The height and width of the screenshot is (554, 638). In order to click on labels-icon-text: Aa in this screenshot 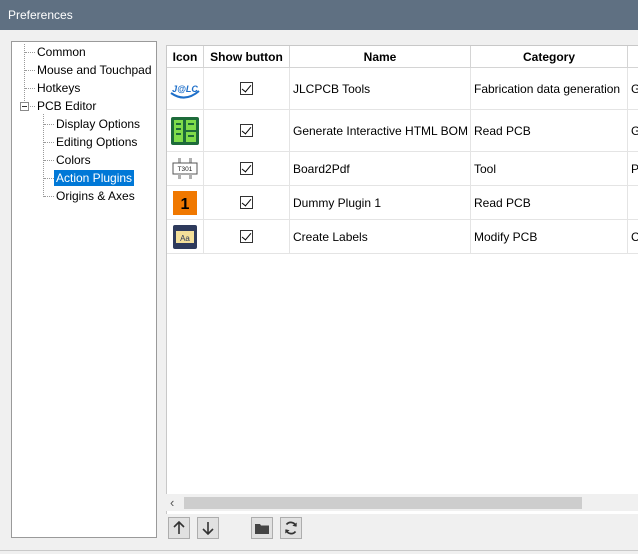, I will do `click(185, 238)`.